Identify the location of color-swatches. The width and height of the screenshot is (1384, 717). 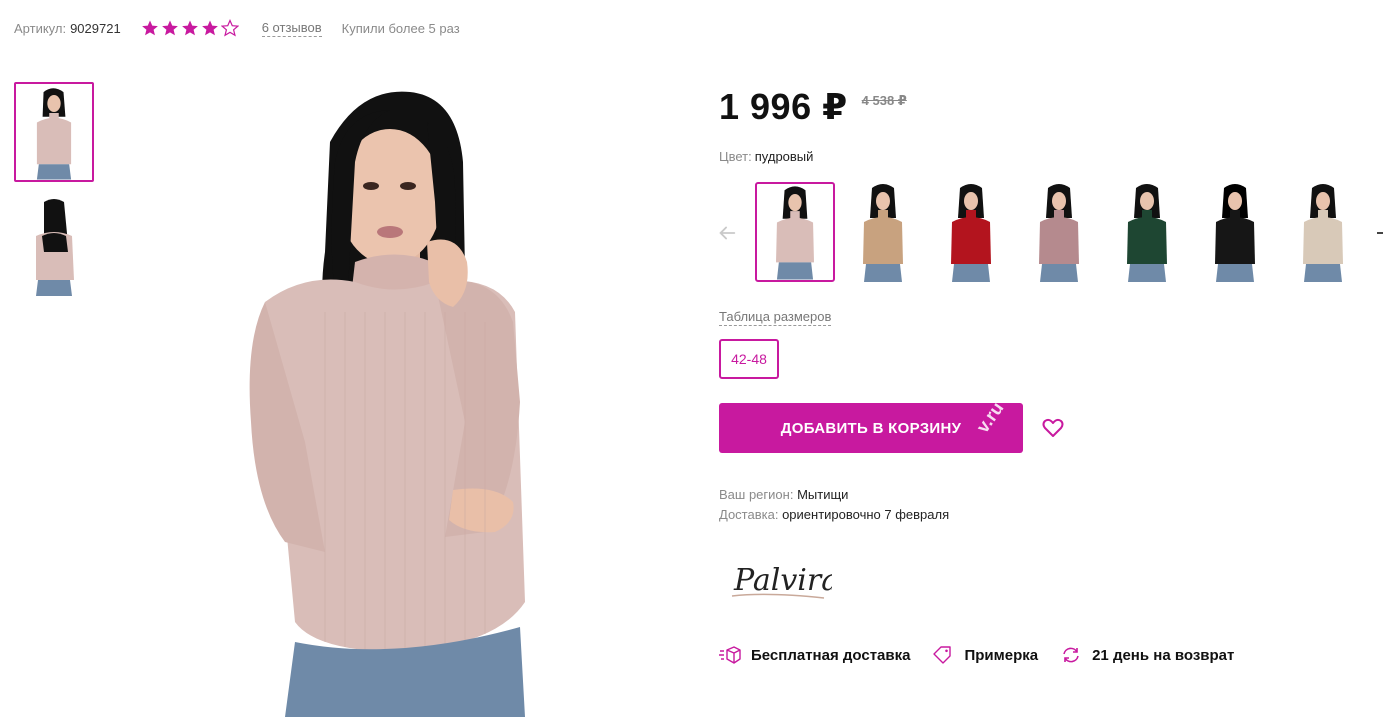
(1063, 232).